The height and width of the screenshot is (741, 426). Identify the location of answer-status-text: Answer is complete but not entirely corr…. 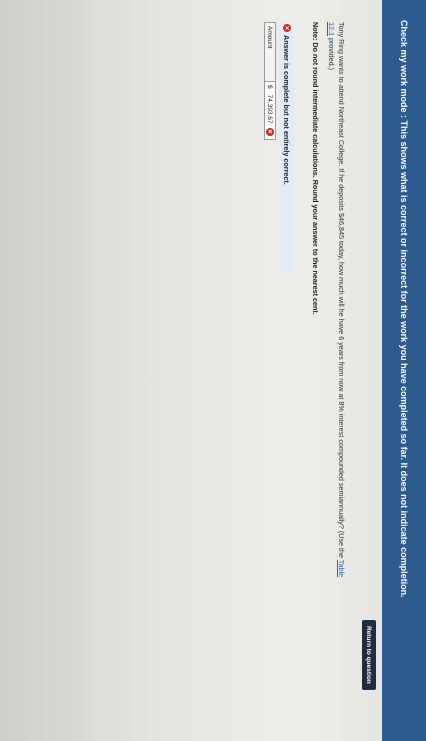
(287, 110).